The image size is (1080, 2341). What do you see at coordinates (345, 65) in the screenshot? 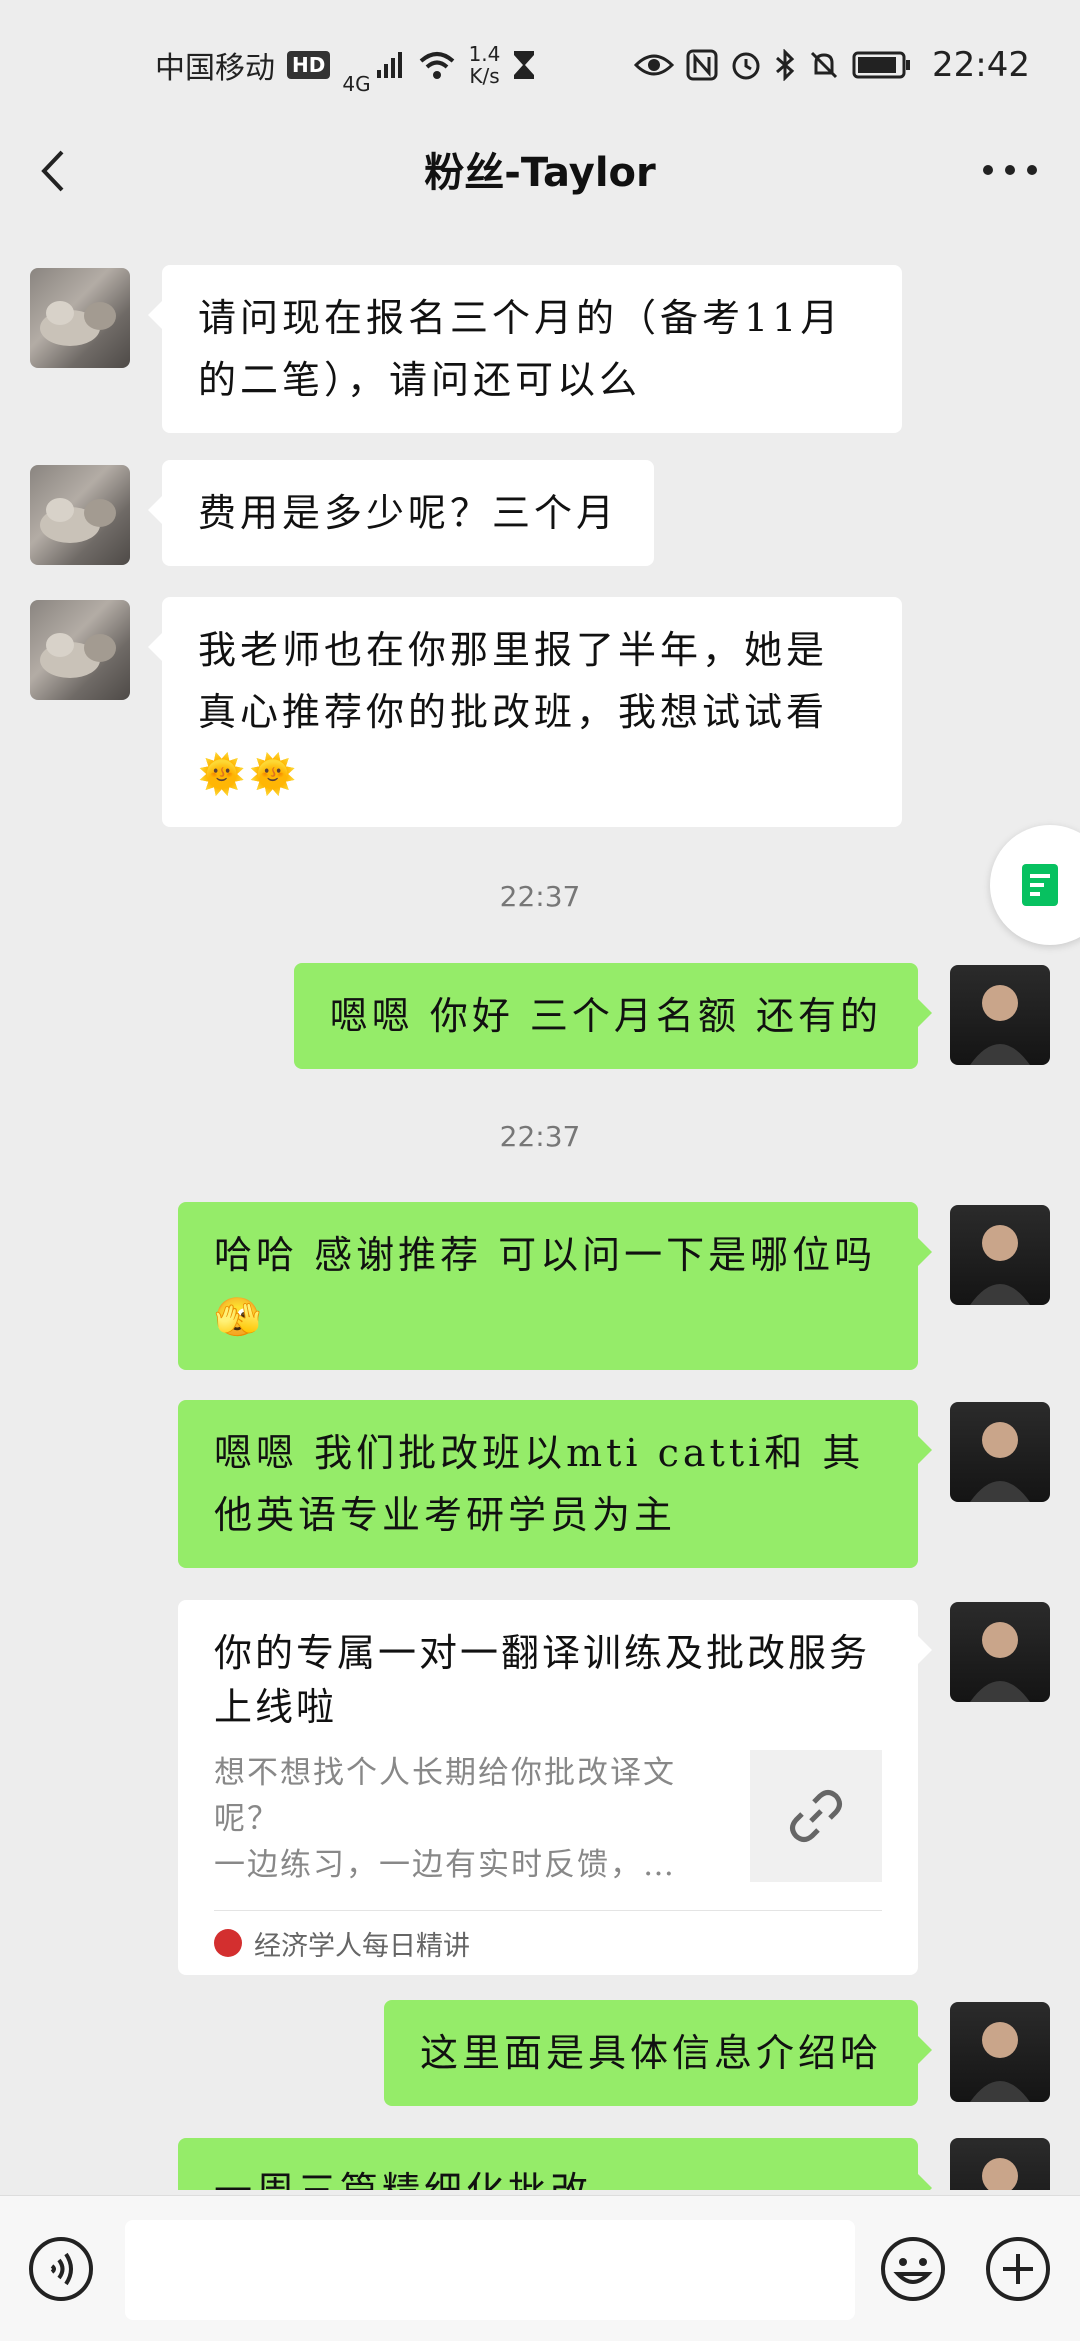
I see `status-left: 中国移动 HD 4G 1.4 K/s` at bounding box center [345, 65].